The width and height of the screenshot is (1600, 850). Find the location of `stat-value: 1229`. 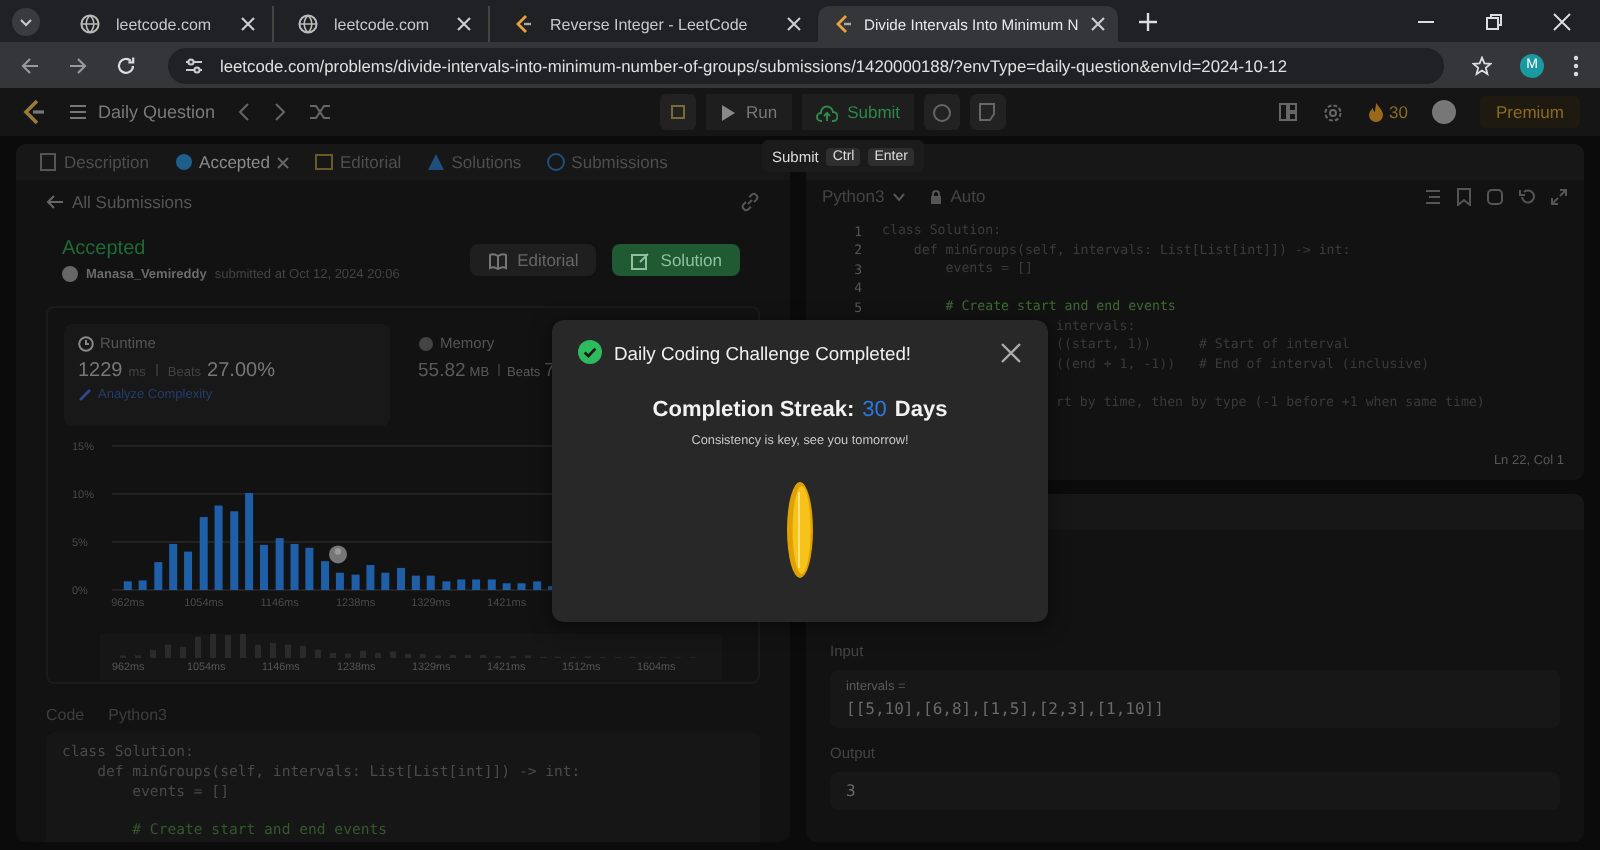

stat-value: 1229 is located at coordinates (100, 371).